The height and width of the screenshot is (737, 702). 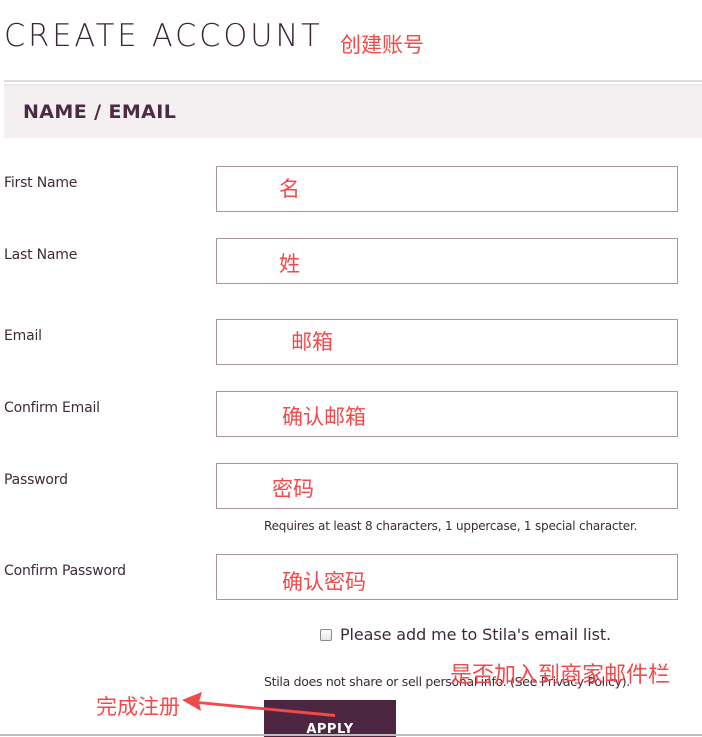 I want to click on first-name-value: 名, so click(x=289, y=189).